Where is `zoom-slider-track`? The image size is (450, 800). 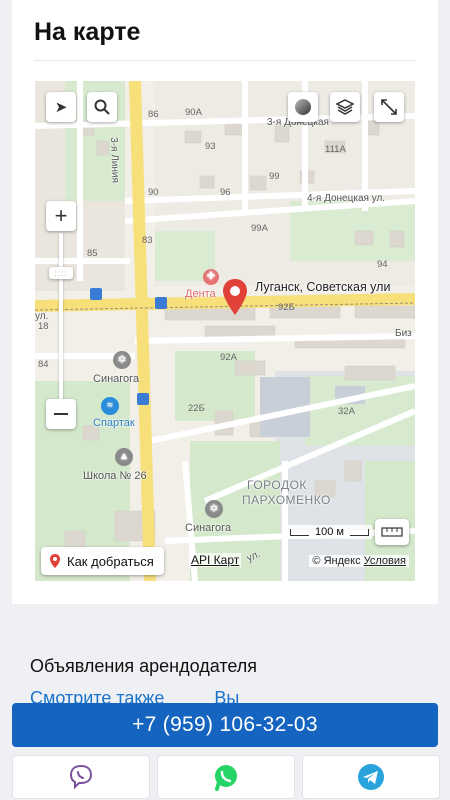
zoom-slider-track is located at coordinates (61, 316).